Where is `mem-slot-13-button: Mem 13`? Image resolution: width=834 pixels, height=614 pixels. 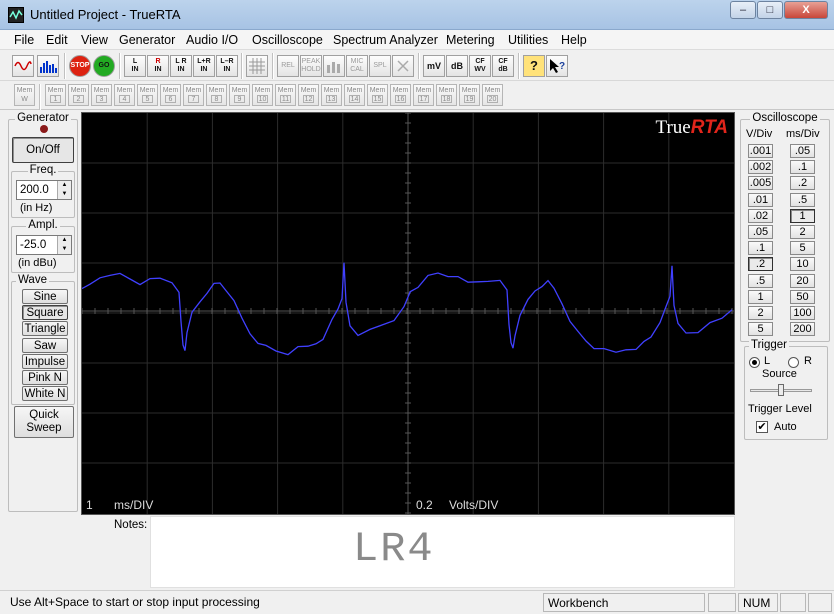 mem-slot-13-button: Mem 13 is located at coordinates (331, 95).